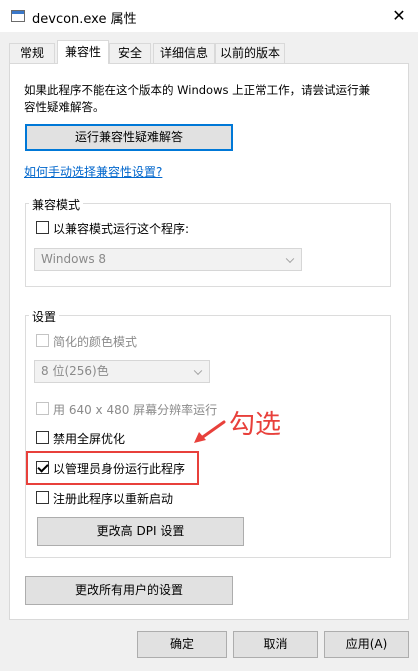 Image resolution: width=418 pixels, height=671 pixels. I want to click on reduced-color-label: 简化的颜色模式, so click(95, 342).